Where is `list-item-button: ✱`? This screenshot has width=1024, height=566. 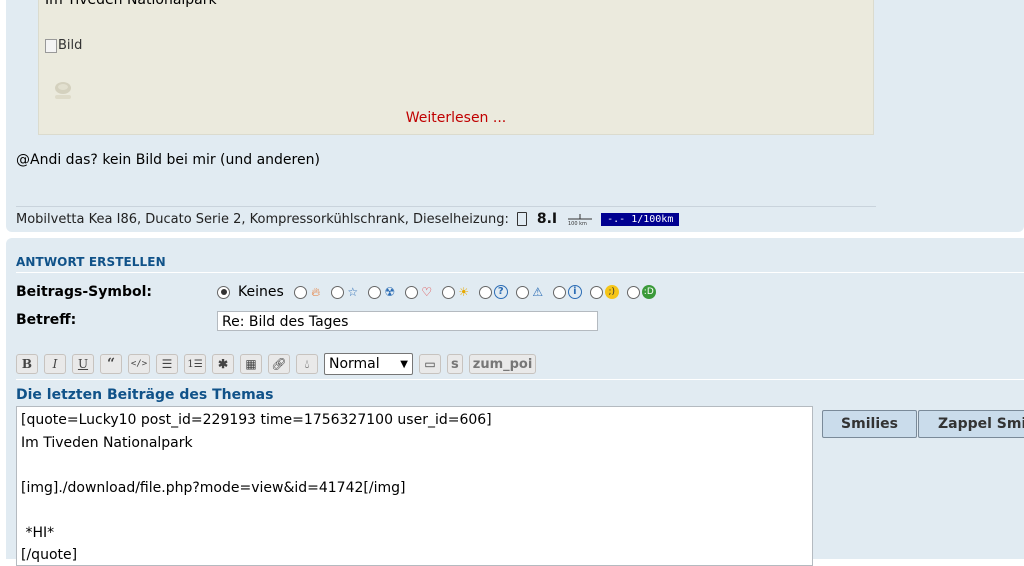 list-item-button: ✱ is located at coordinates (223, 364).